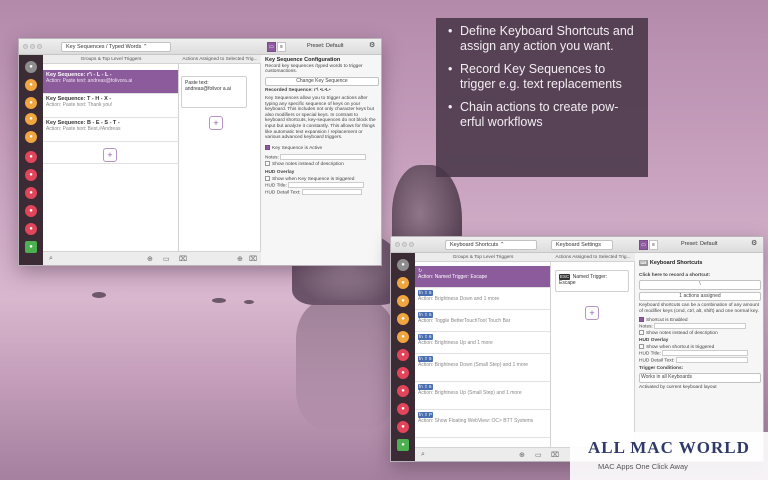 Image resolution: width=768 pixels, height=480 pixels. Describe the element at coordinates (650, 354) in the screenshot. I see `hud-title-label: HUD Title:` at that location.